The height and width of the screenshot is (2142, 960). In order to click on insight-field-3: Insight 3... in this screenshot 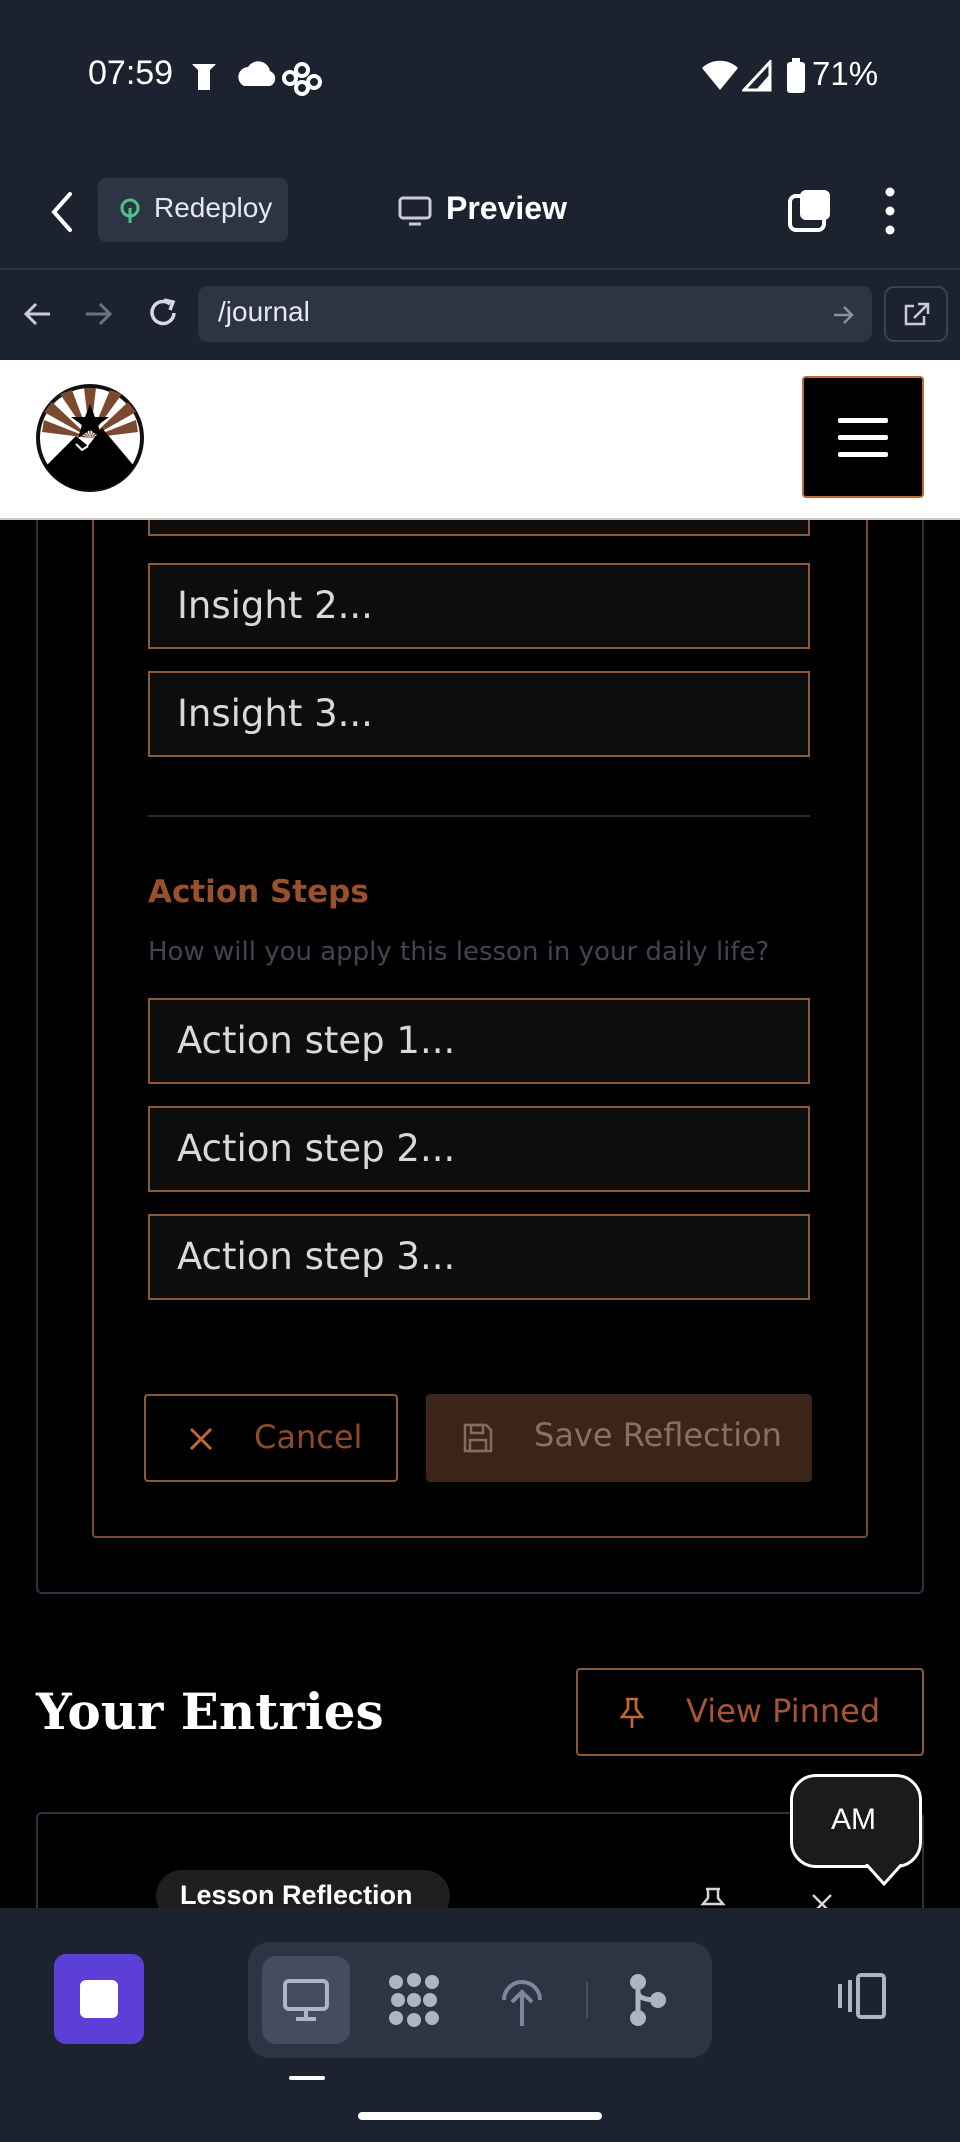, I will do `click(479, 714)`.